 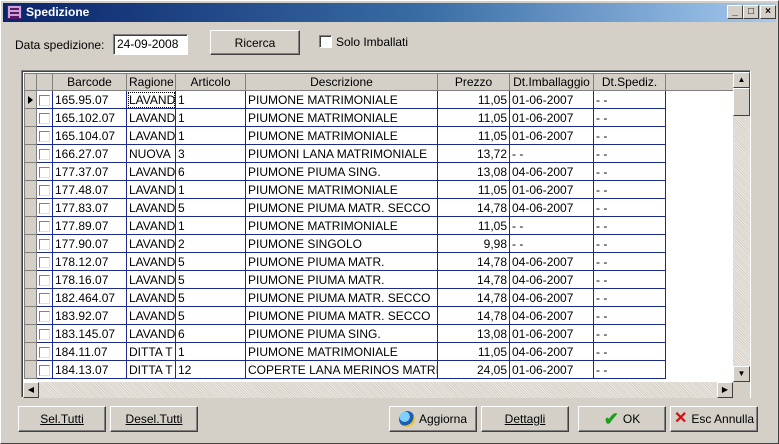 I want to click on cell-barcode: 184.11.07, so click(x=89, y=351).